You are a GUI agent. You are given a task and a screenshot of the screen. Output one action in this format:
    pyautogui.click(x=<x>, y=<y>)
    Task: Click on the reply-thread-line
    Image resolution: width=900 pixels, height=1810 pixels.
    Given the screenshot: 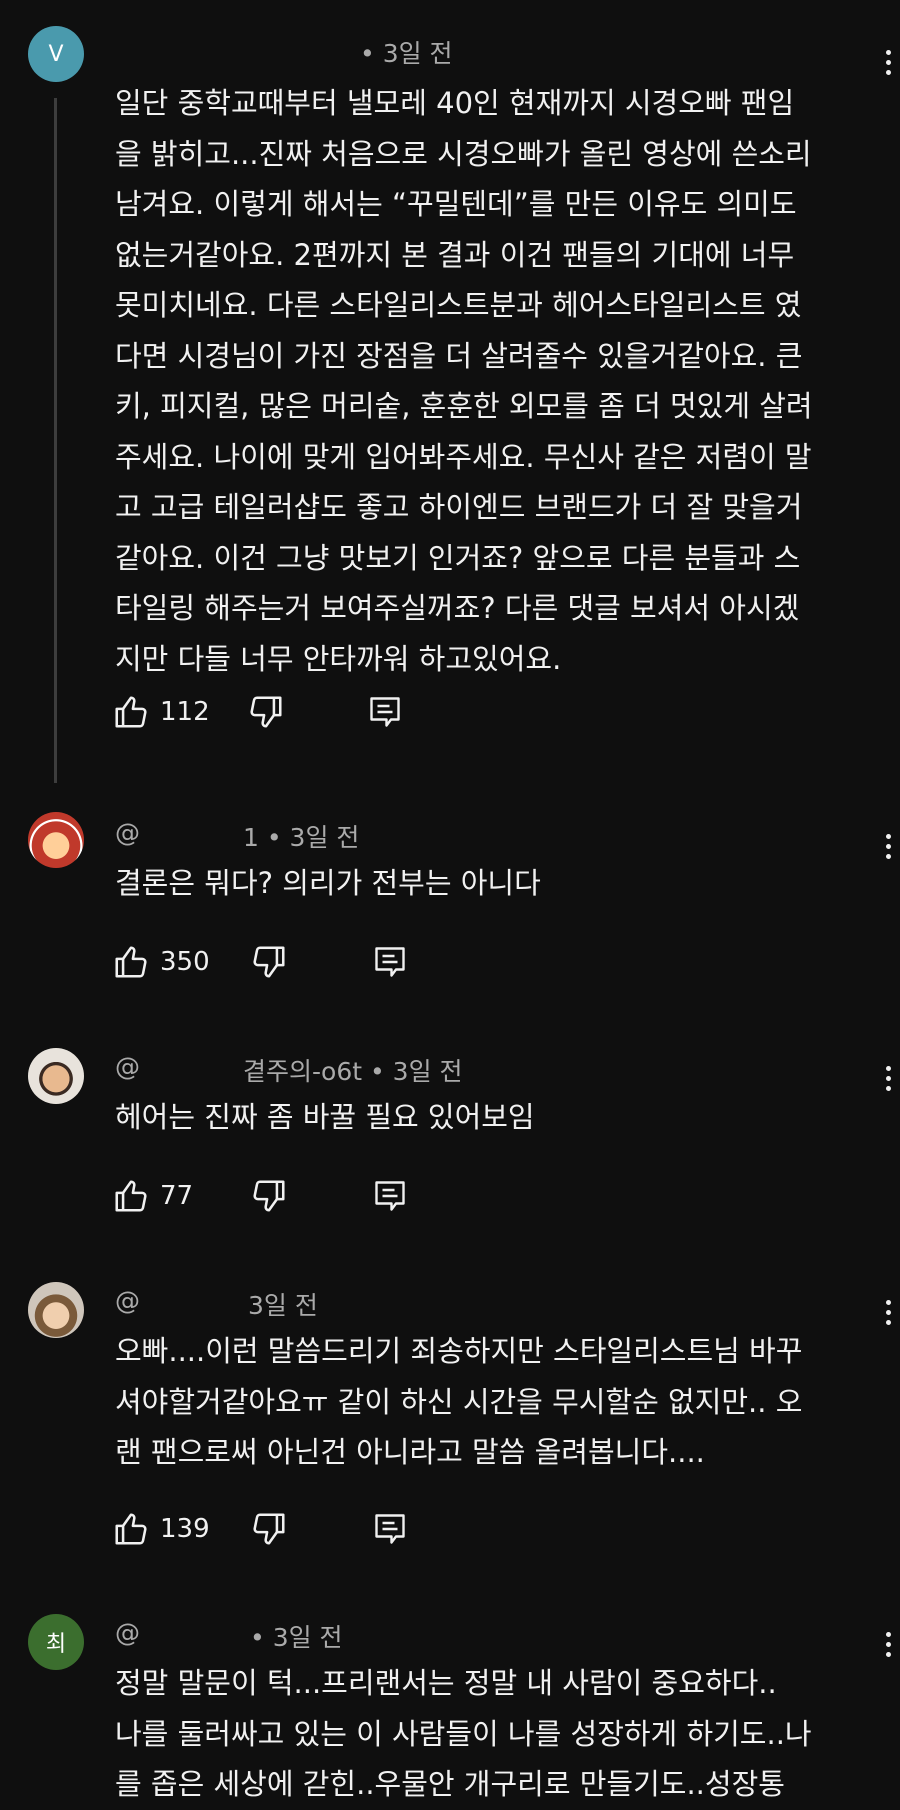 What is the action you would take?
    pyautogui.click(x=55, y=440)
    